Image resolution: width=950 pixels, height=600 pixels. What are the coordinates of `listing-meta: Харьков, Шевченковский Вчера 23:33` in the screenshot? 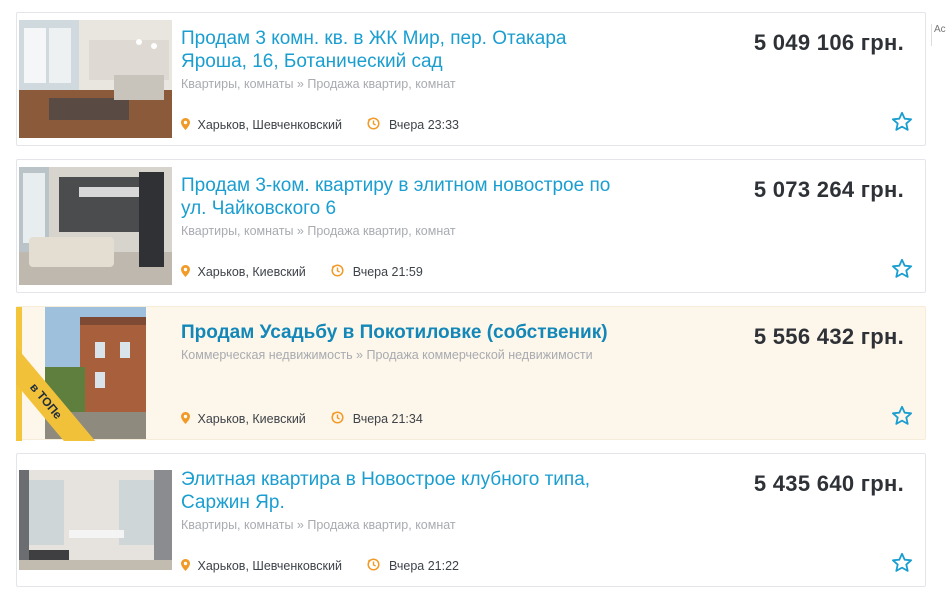 It's located at (320, 125).